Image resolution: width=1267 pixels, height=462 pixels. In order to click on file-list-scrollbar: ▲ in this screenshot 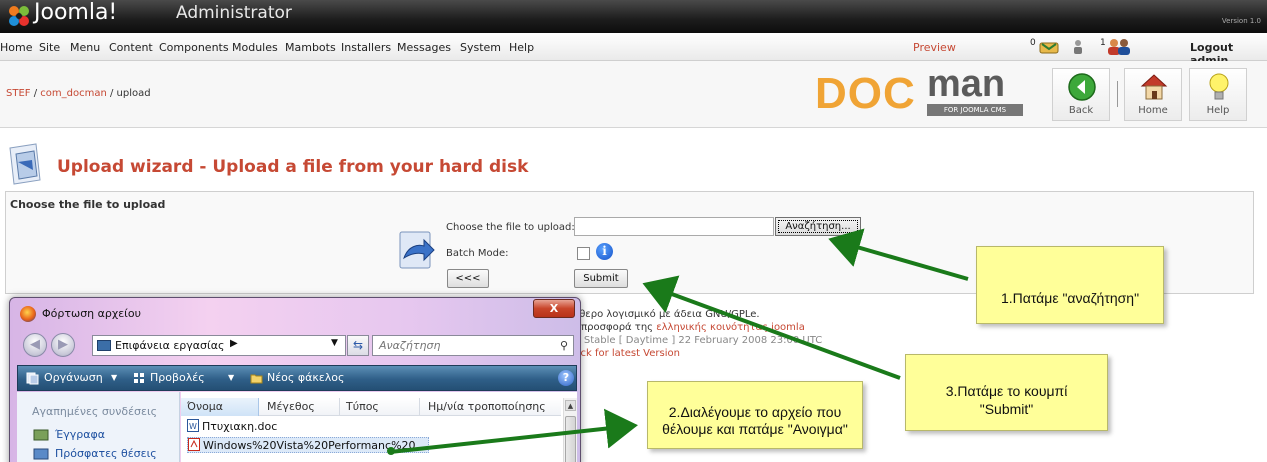, I will do `click(570, 430)`.